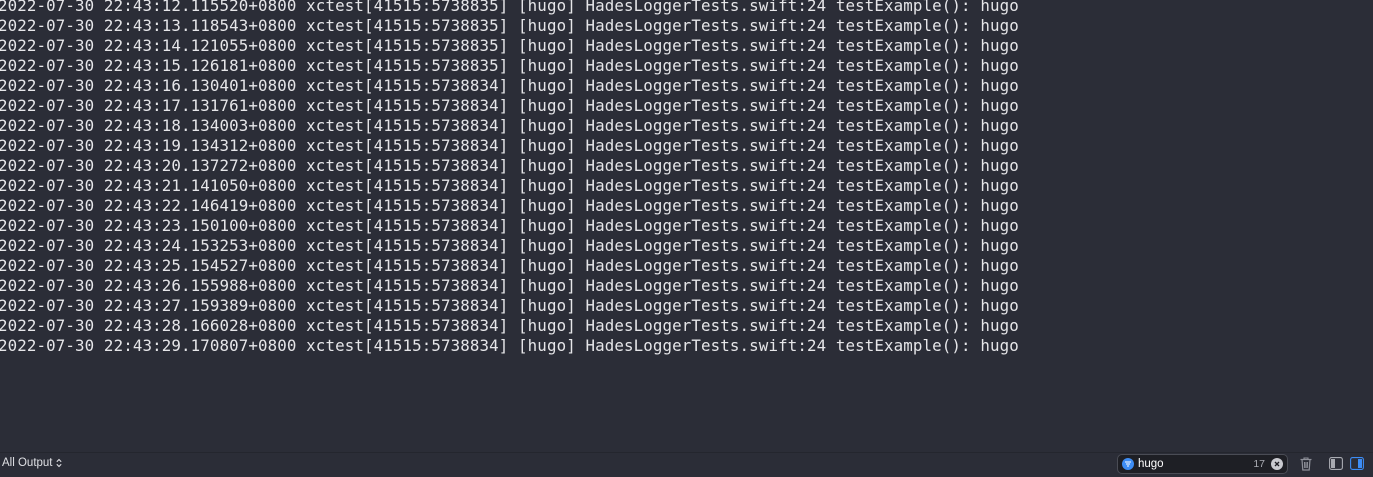 The height and width of the screenshot is (477, 1373). Describe the element at coordinates (1336, 463) in the screenshot. I see `left-panel-toggle-icon` at that location.